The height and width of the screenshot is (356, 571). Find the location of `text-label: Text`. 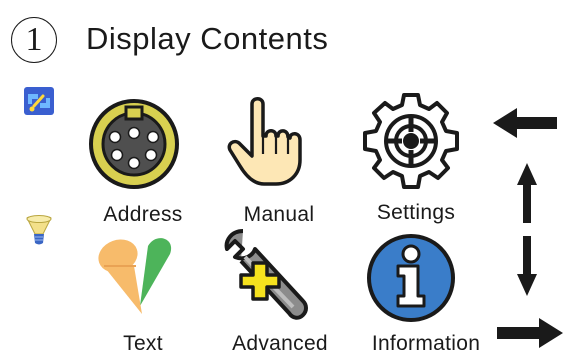

text-label: Text is located at coordinates (143, 343).